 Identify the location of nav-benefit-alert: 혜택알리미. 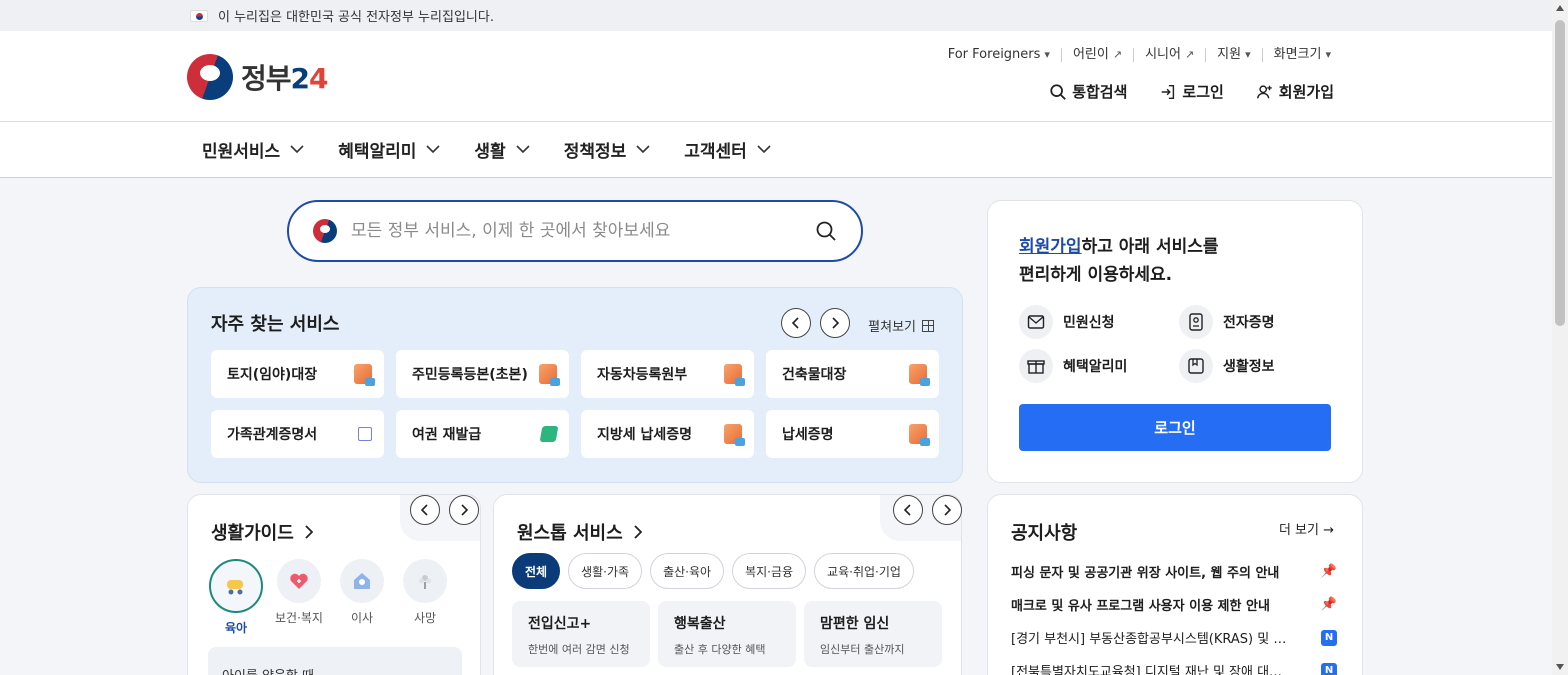
(389, 149).